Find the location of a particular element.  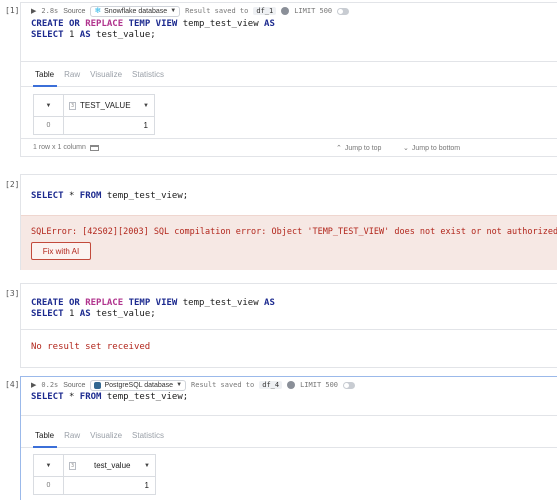

jump-to-bottom-link: ⌄ Jump to bottom is located at coordinates (432, 148).